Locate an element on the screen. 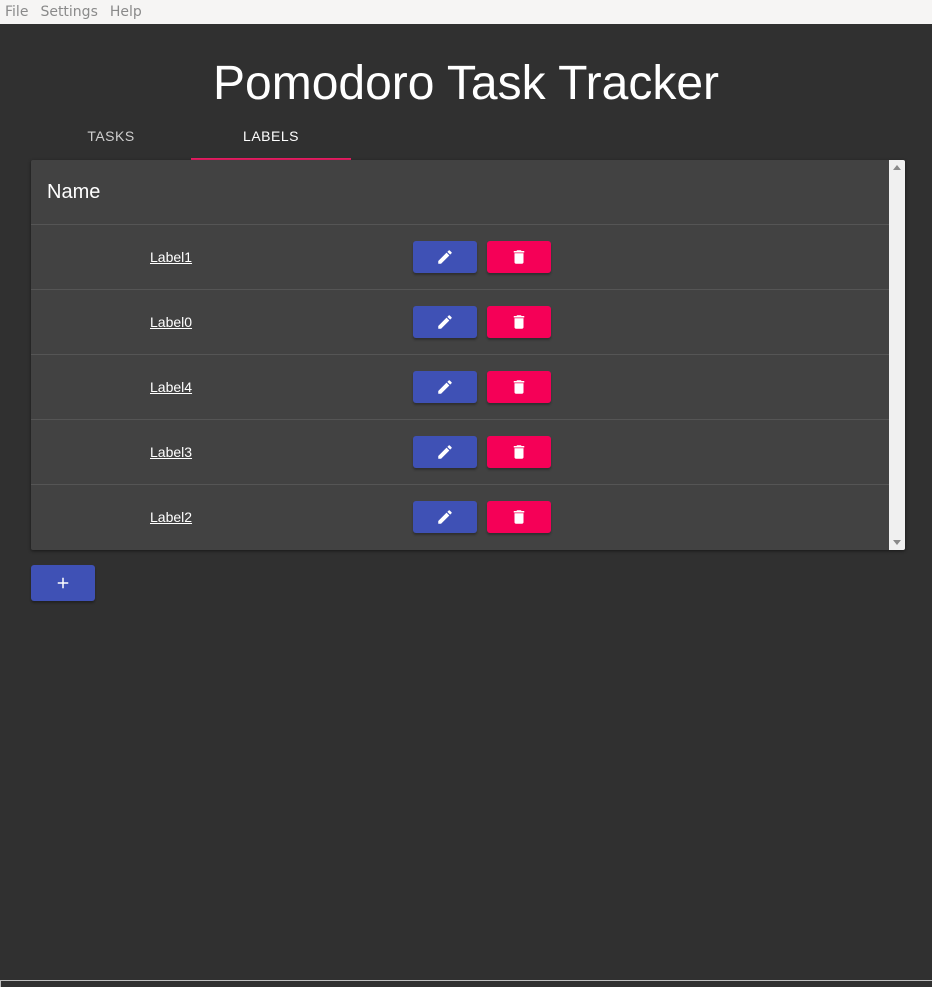 The width and height of the screenshot is (932, 987). table-row: Label3 is located at coordinates (460, 452).